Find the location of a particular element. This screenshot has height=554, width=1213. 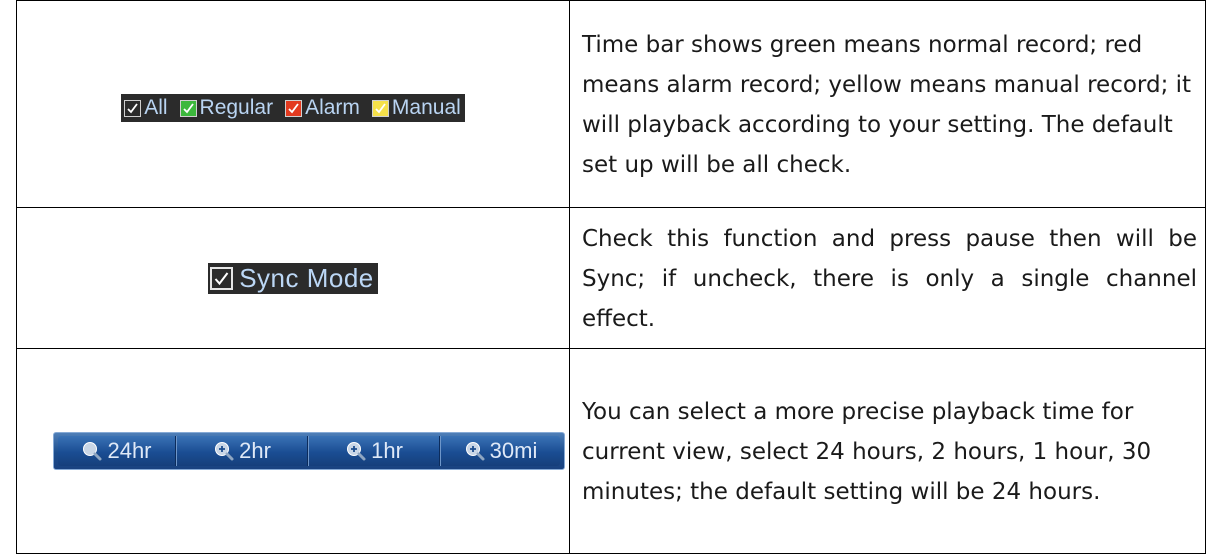

zoom-30mi-button: 30mi is located at coordinates (500, 451).